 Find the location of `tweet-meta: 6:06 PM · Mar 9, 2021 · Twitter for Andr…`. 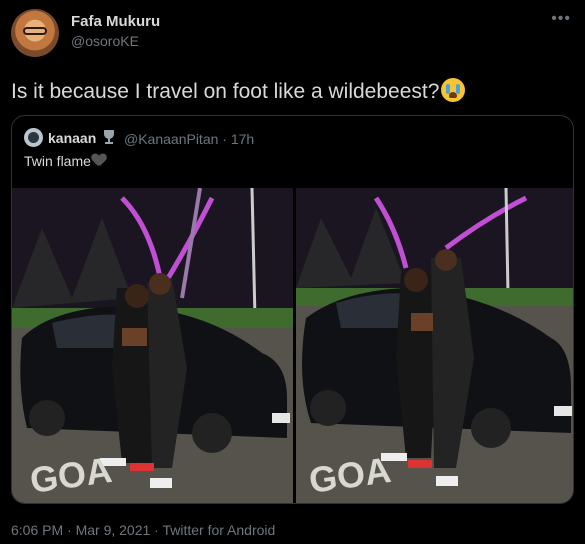

tweet-meta: 6:06 PM · Mar 9, 2021 · Twitter for Andr… is located at coordinates (143, 530).